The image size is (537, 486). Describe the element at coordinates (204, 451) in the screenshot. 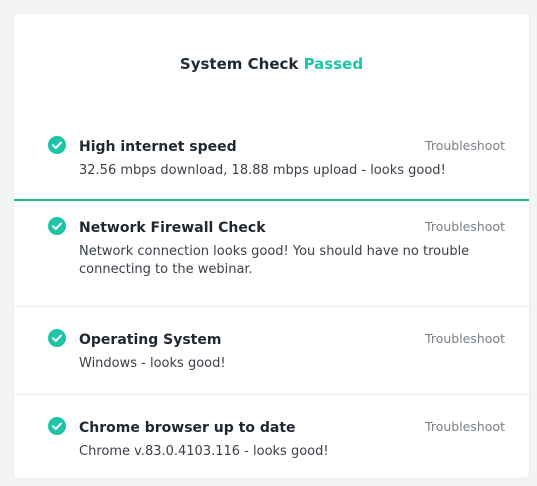

I see `check-description: Chrome v.83.0.4103.116 - looks good!` at that location.